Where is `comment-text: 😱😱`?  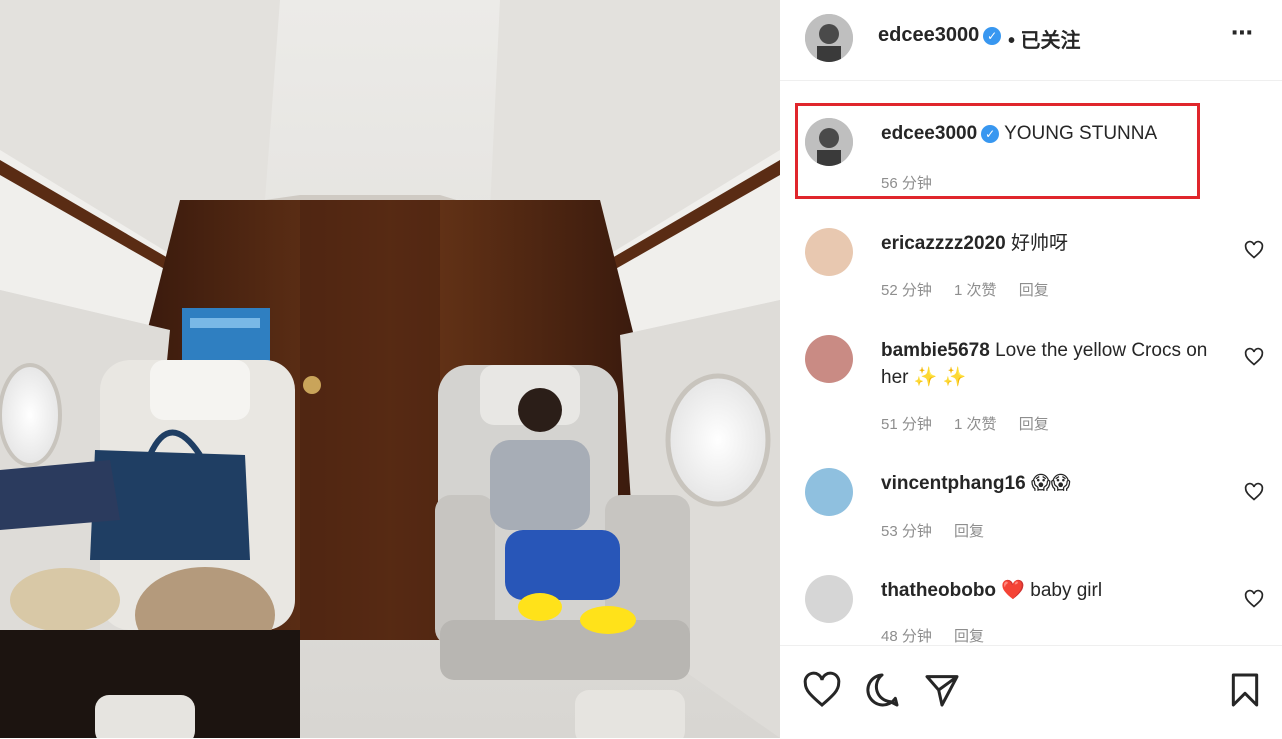
comment-text: 😱😱 is located at coordinates (1050, 483).